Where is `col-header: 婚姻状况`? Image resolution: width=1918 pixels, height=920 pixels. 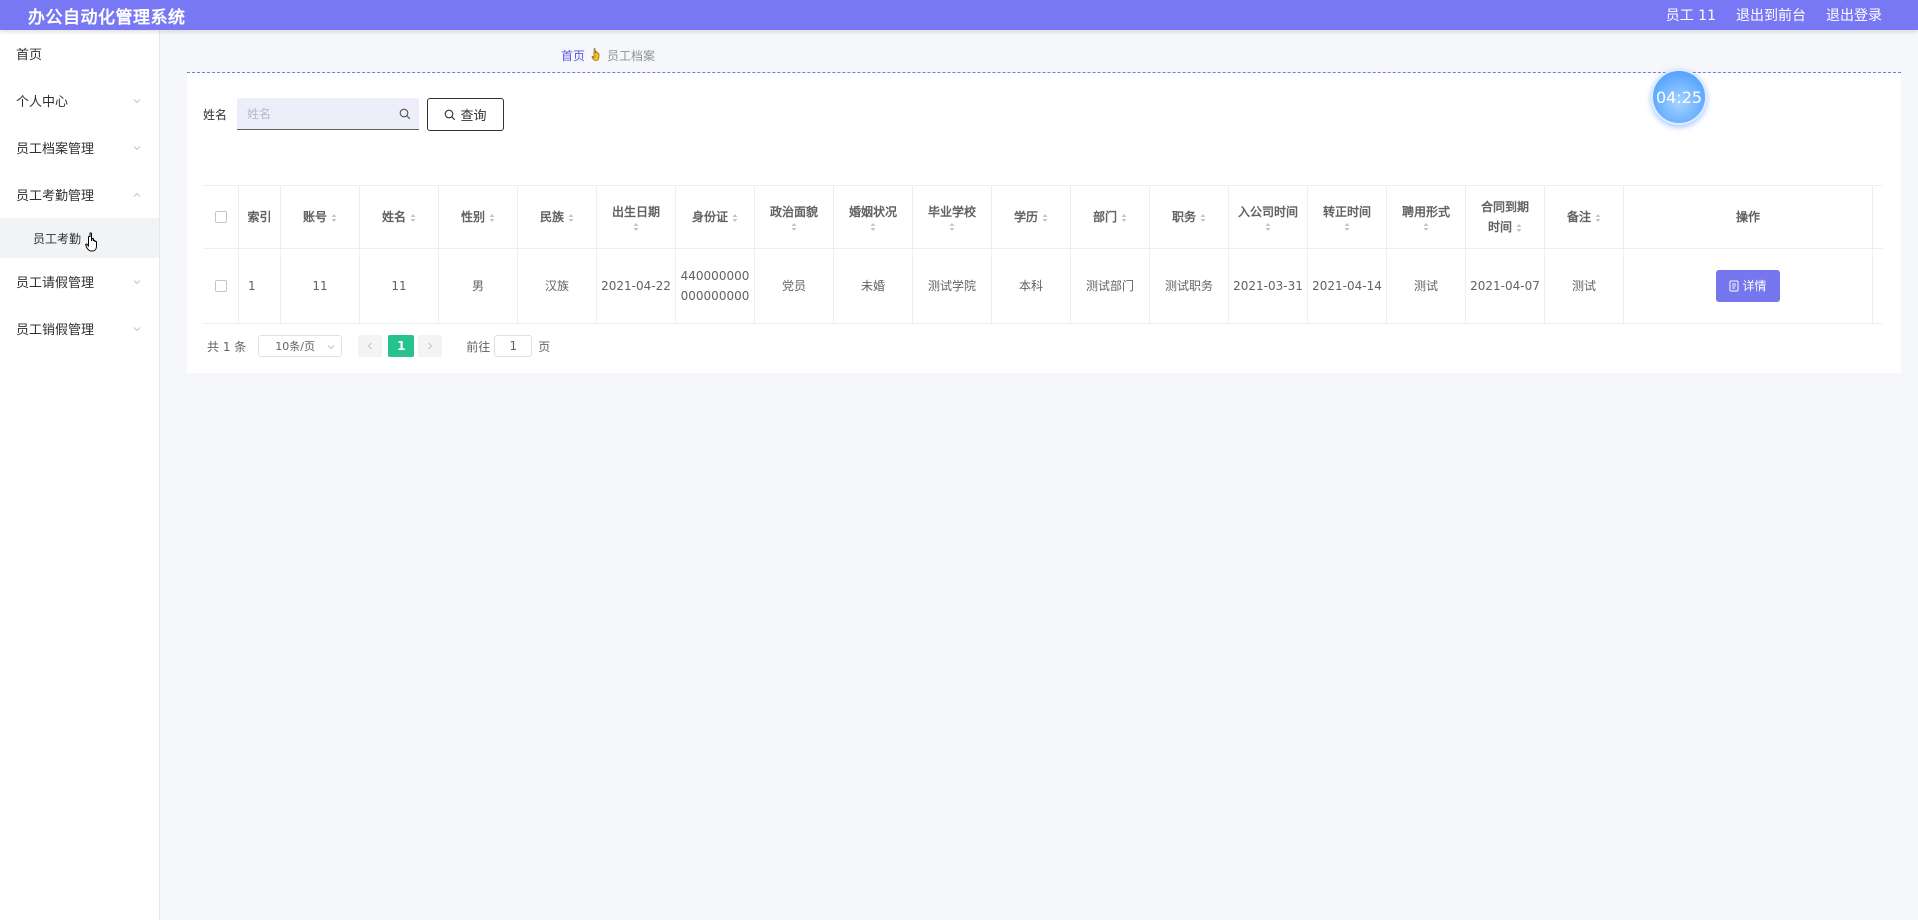
col-header: 婚姻状况 is located at coordinates (873, 217).